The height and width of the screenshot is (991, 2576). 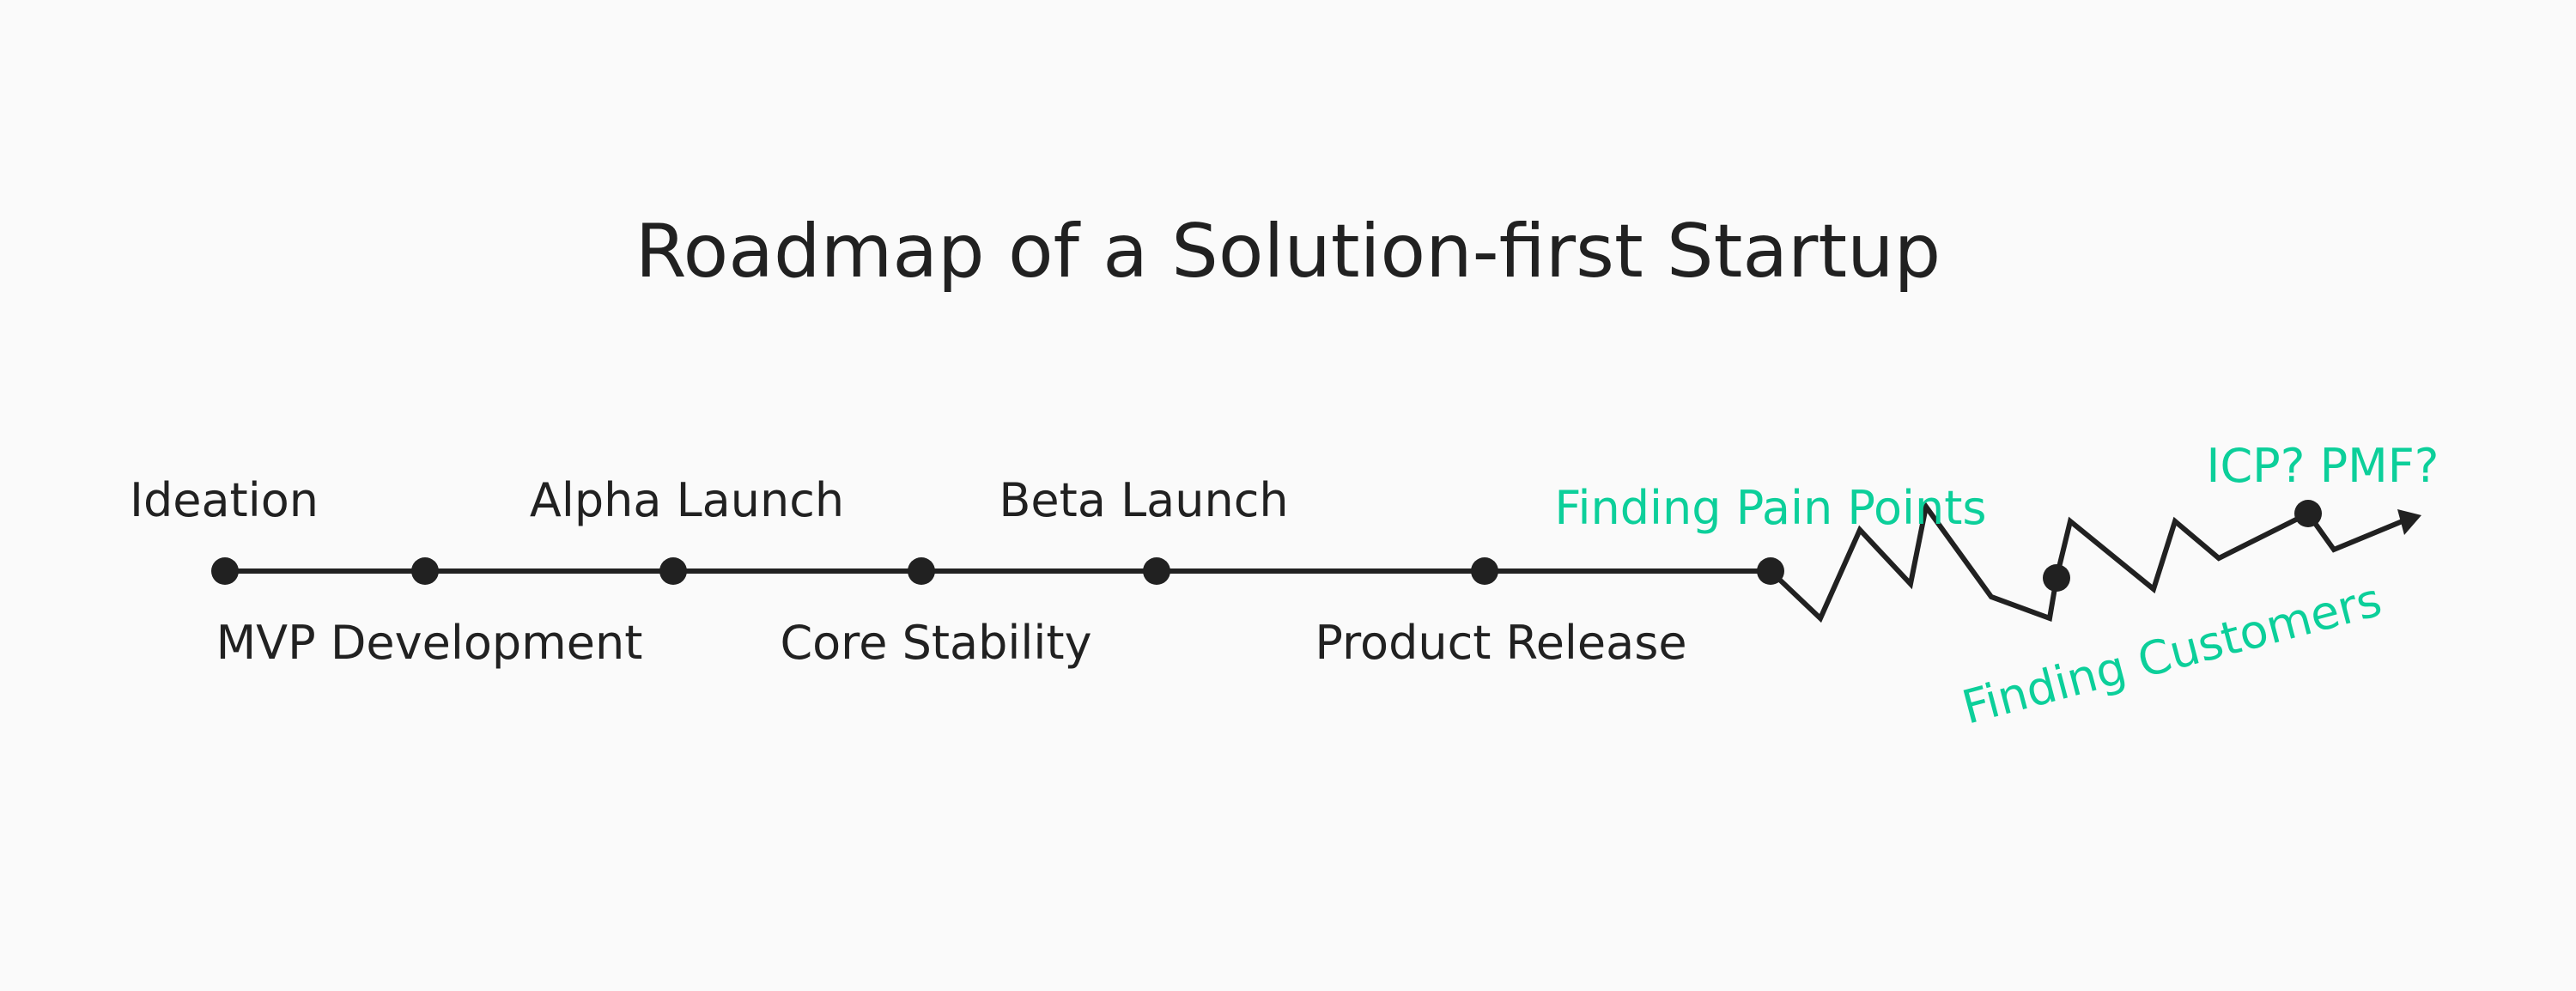 What do you see at coordinates (687, 500) in the screenshot?
I see `milestone-label-alpha-launch: Alpha Launch` at bounding box center [687, 500].